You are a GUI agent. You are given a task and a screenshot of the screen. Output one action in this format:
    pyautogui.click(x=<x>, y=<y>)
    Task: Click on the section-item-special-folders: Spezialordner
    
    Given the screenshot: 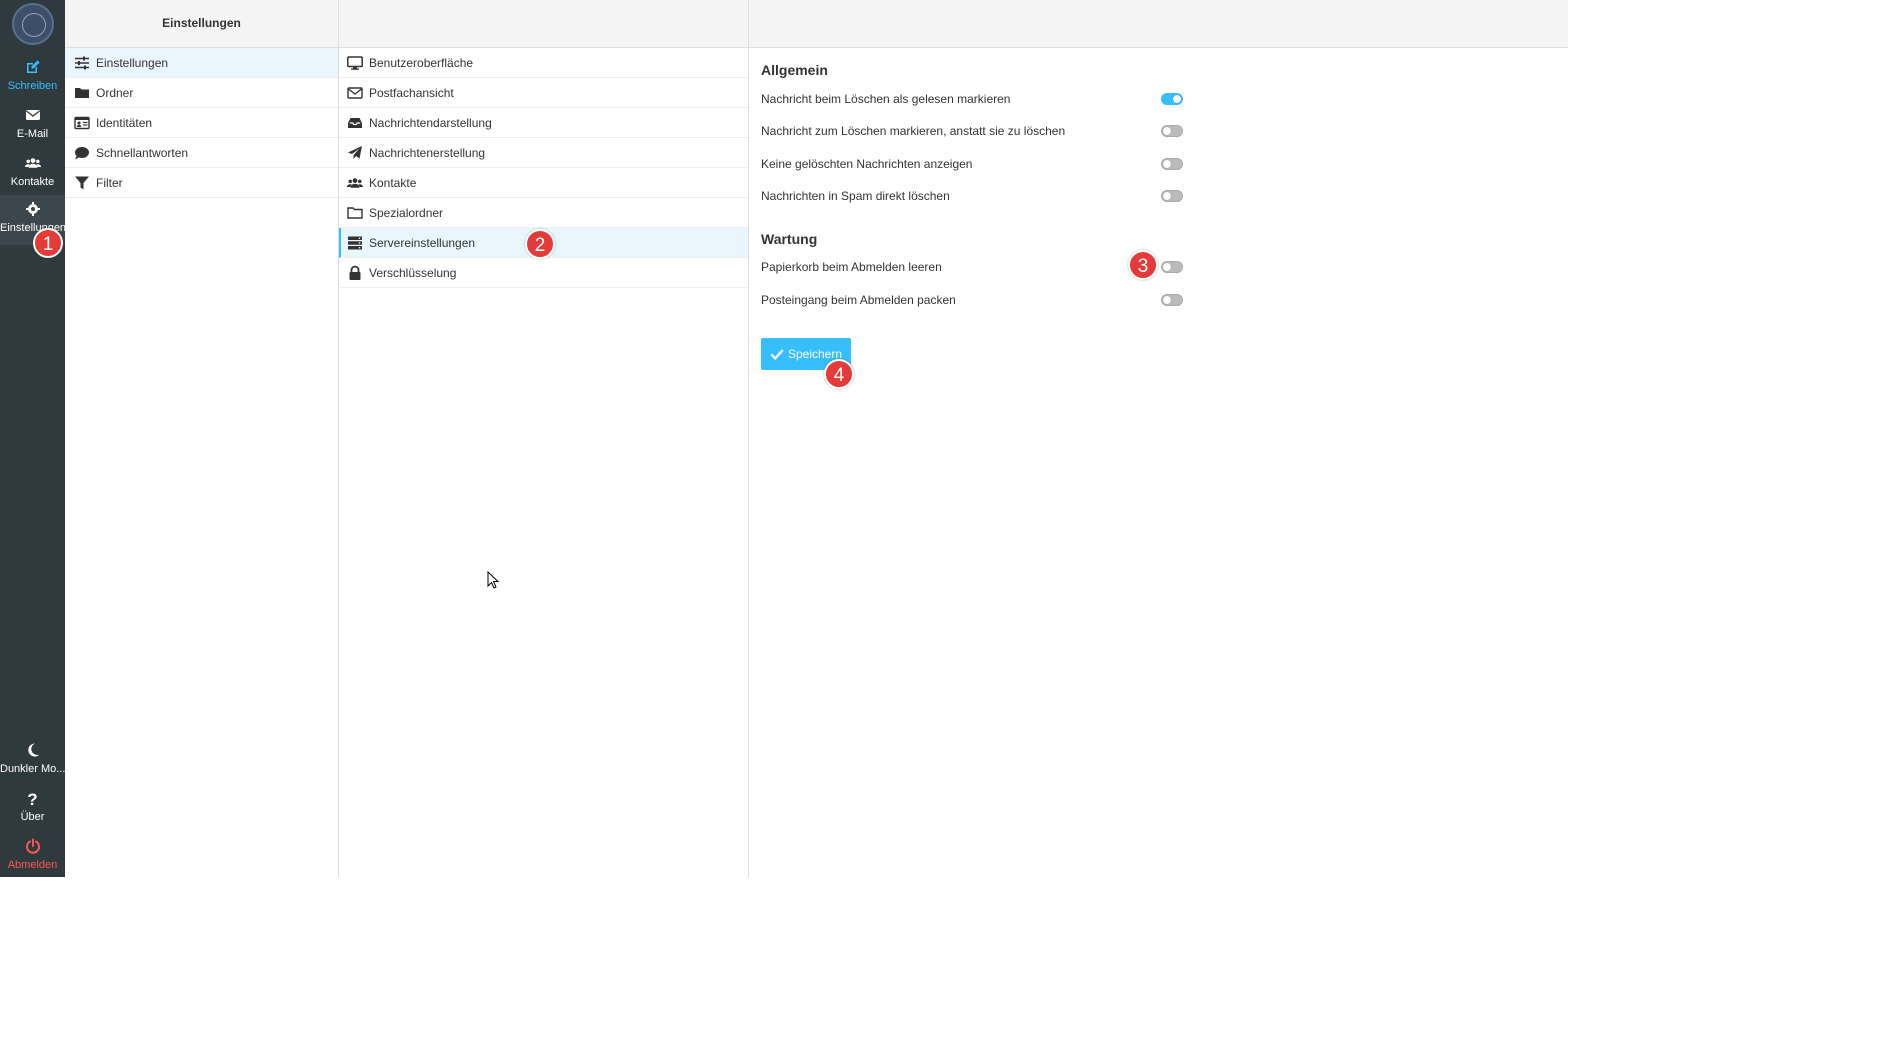 What is the action you would take?
    pyautogui.click(x=543, y=213)
    